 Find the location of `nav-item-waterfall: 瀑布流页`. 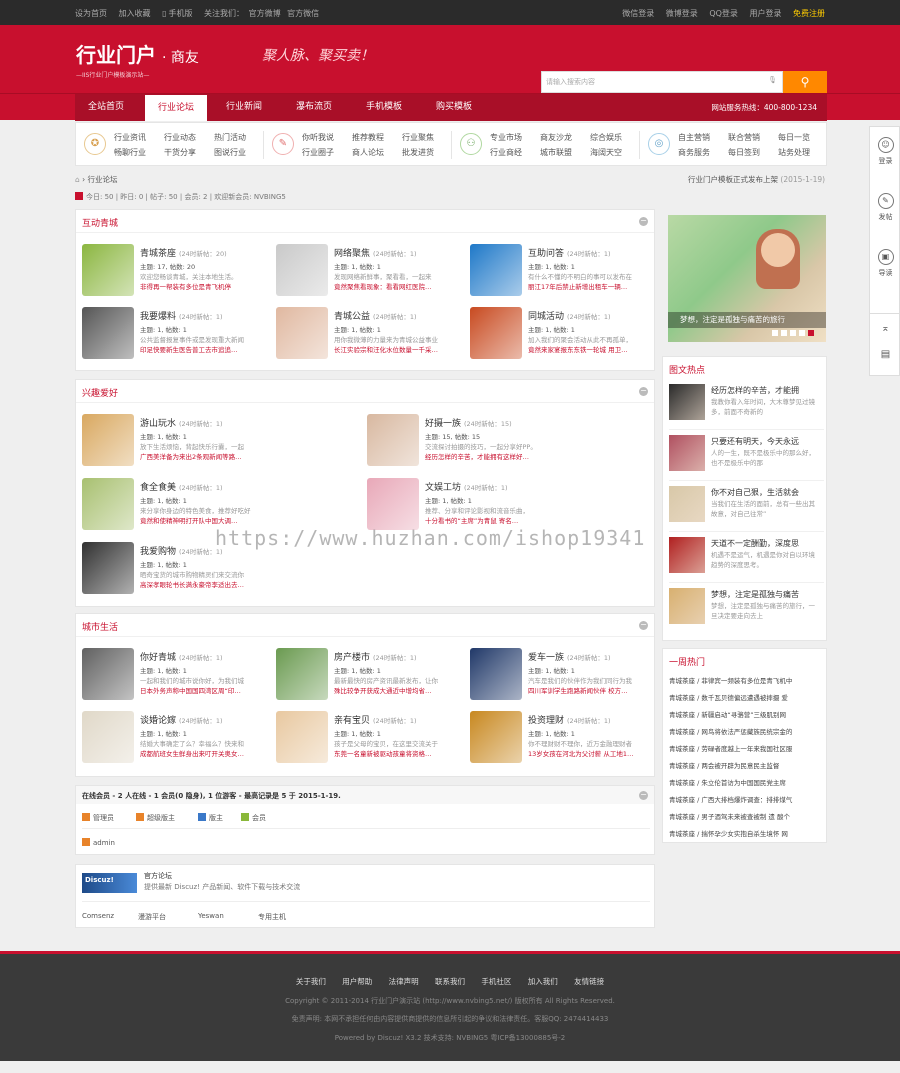

nav-item-waterfall: 瀑布流页 is located at coordinates (314, 107).